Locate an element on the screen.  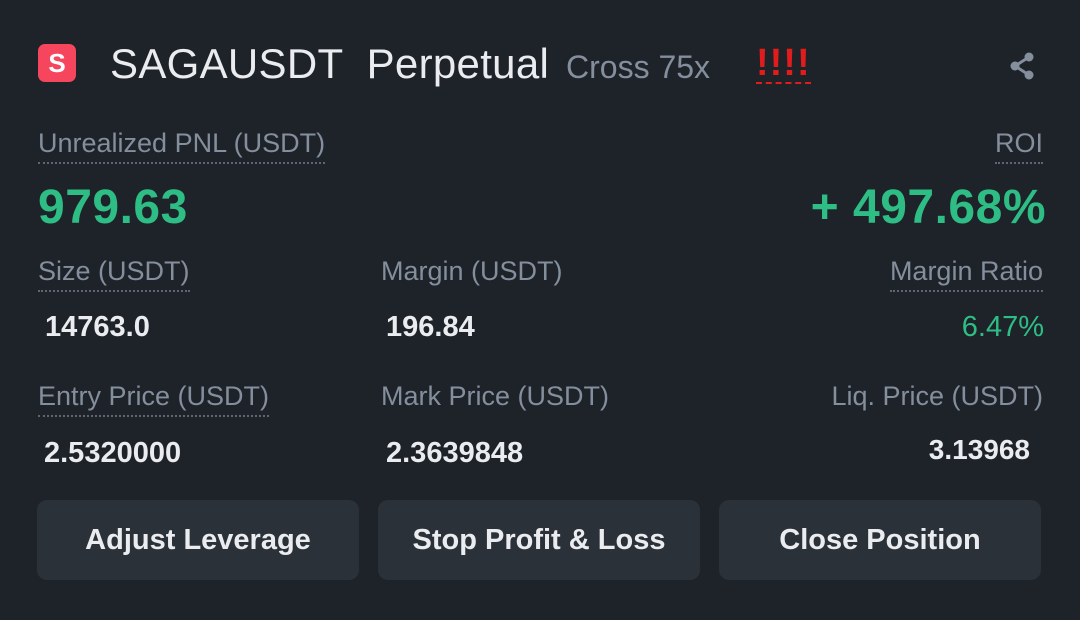
share-icon is located at coordinates (1022, 66).